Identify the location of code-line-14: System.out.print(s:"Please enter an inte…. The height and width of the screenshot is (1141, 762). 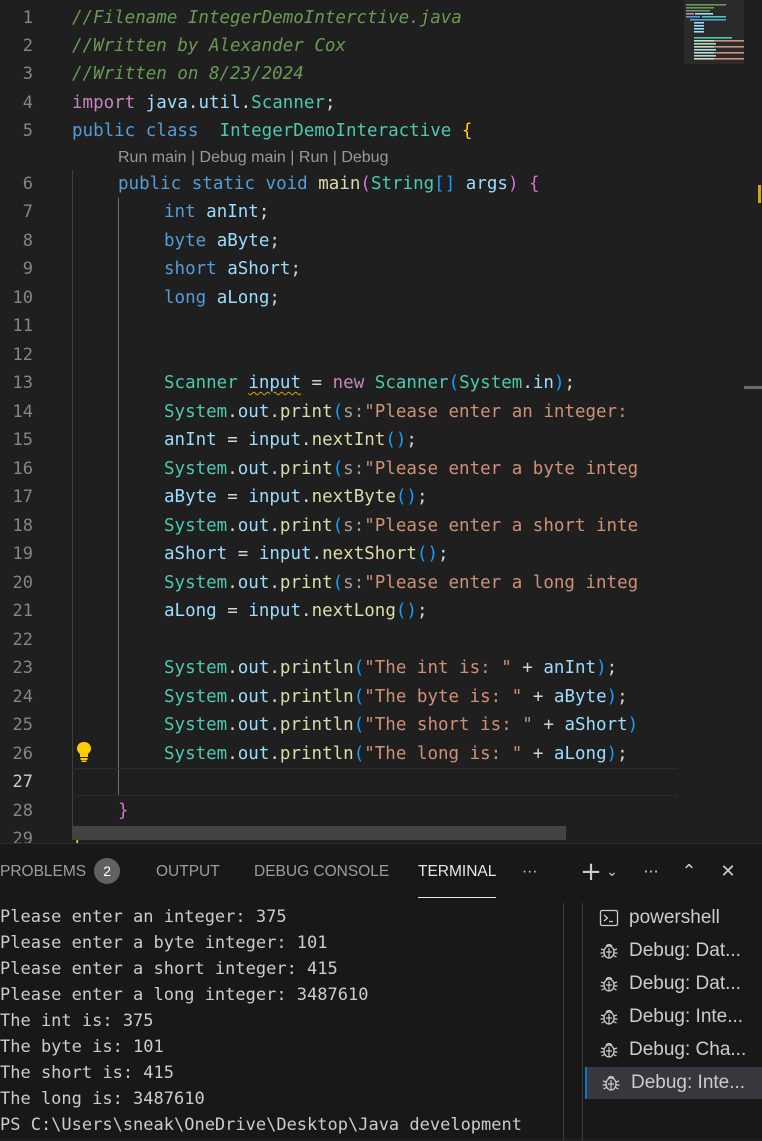
(401, 412).